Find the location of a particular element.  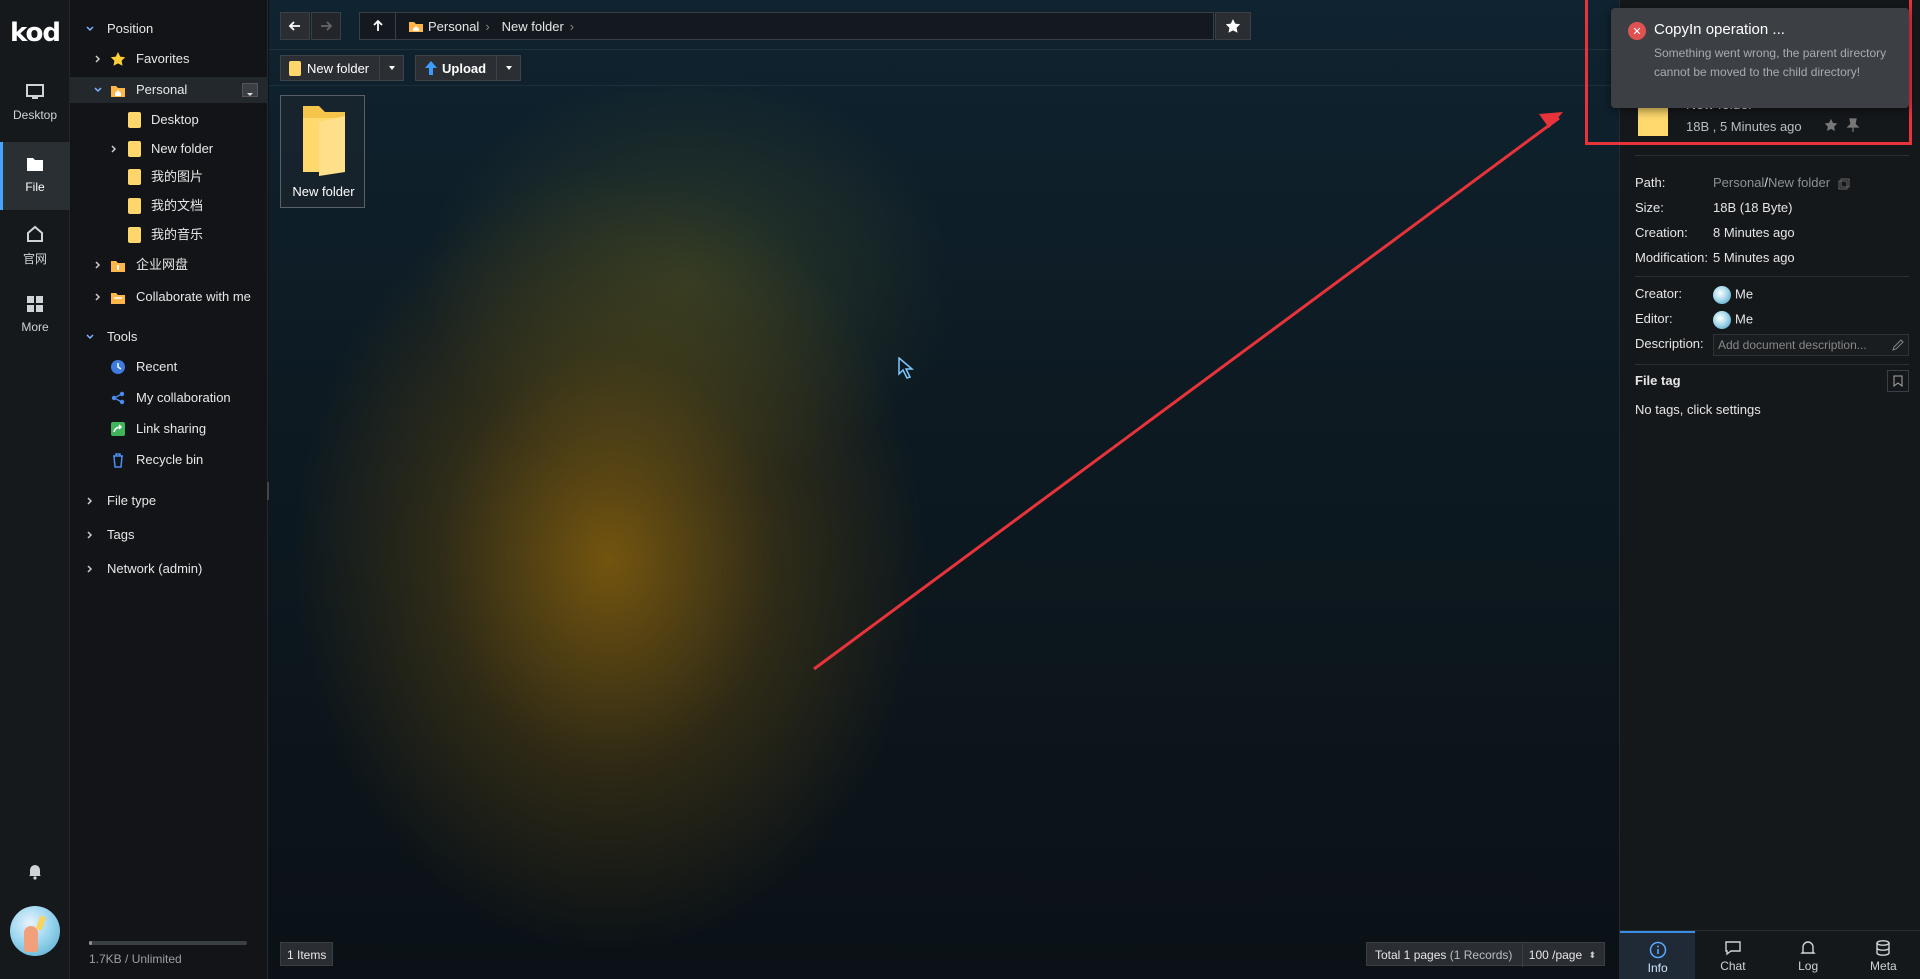

tag-icon is located at coordinates (1898, 381).